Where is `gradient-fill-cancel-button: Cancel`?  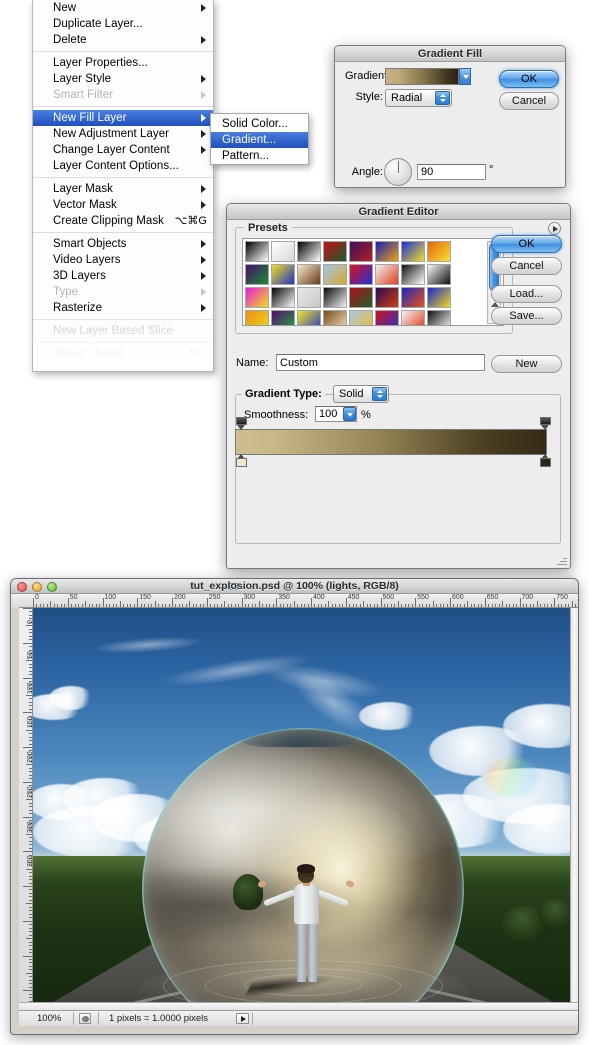 gradient-fill-cancel-button: Cancel is located at coordinates (529, 101).